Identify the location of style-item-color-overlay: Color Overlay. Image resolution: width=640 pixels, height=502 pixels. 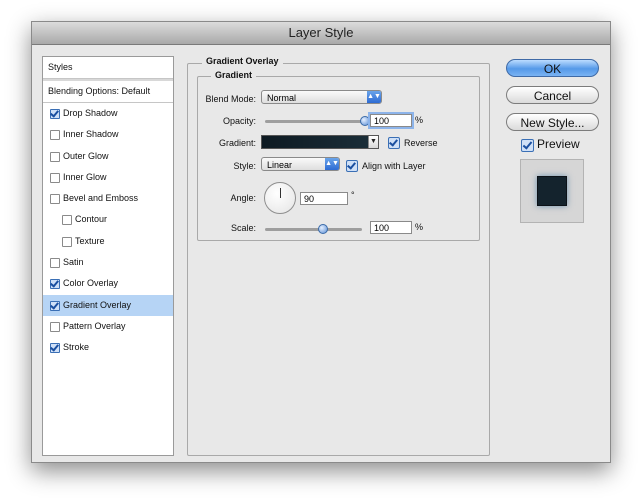
(108, 283).